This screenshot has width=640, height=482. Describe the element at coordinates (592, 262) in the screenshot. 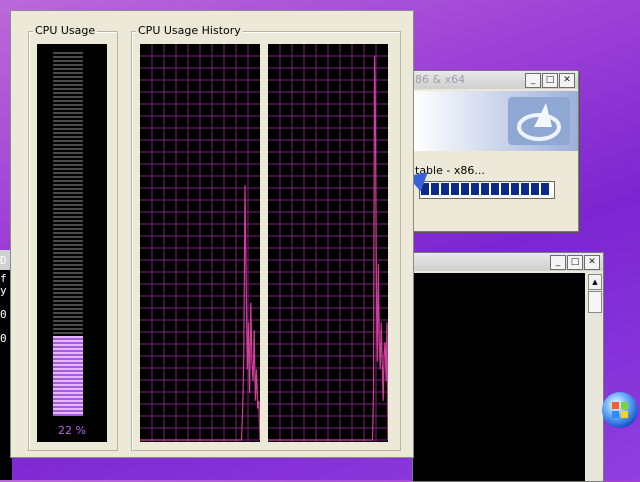

I see `console-close-button: ✕` at that location.